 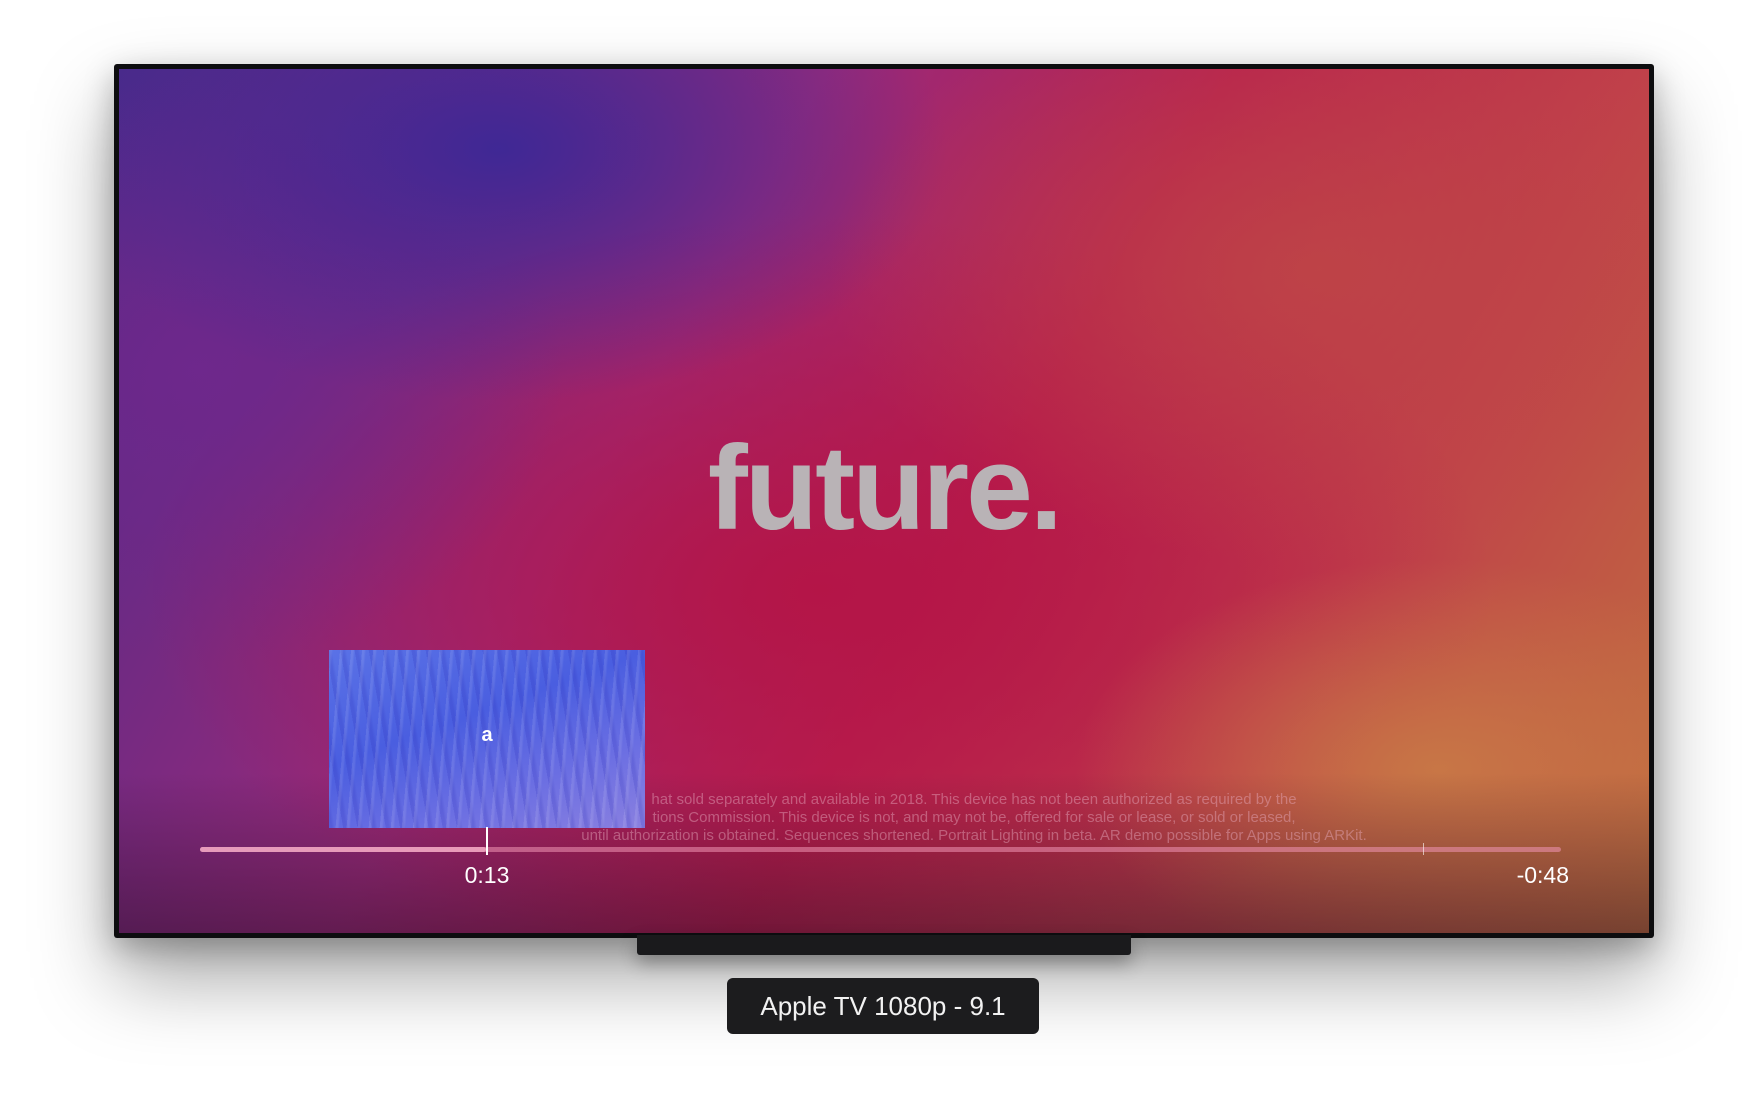 What do you see at coordinates (487, 841) in the screenshot?
I see `scrubber-playhead` at bounding box center [487, 841].